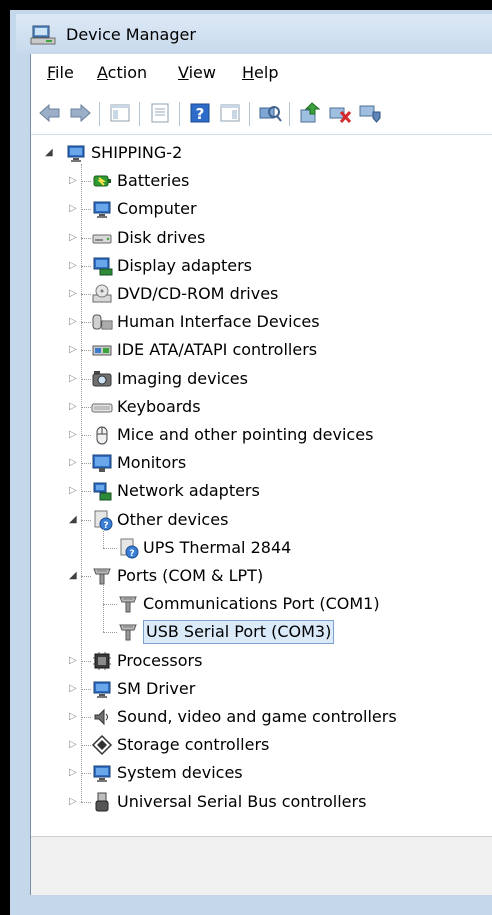 This screenshot has height=915, width=492. What do you see at coordinates (129, 548) in the screenshot?
I see `unknown-device-icon: ?` at bounding box center [129, 548].